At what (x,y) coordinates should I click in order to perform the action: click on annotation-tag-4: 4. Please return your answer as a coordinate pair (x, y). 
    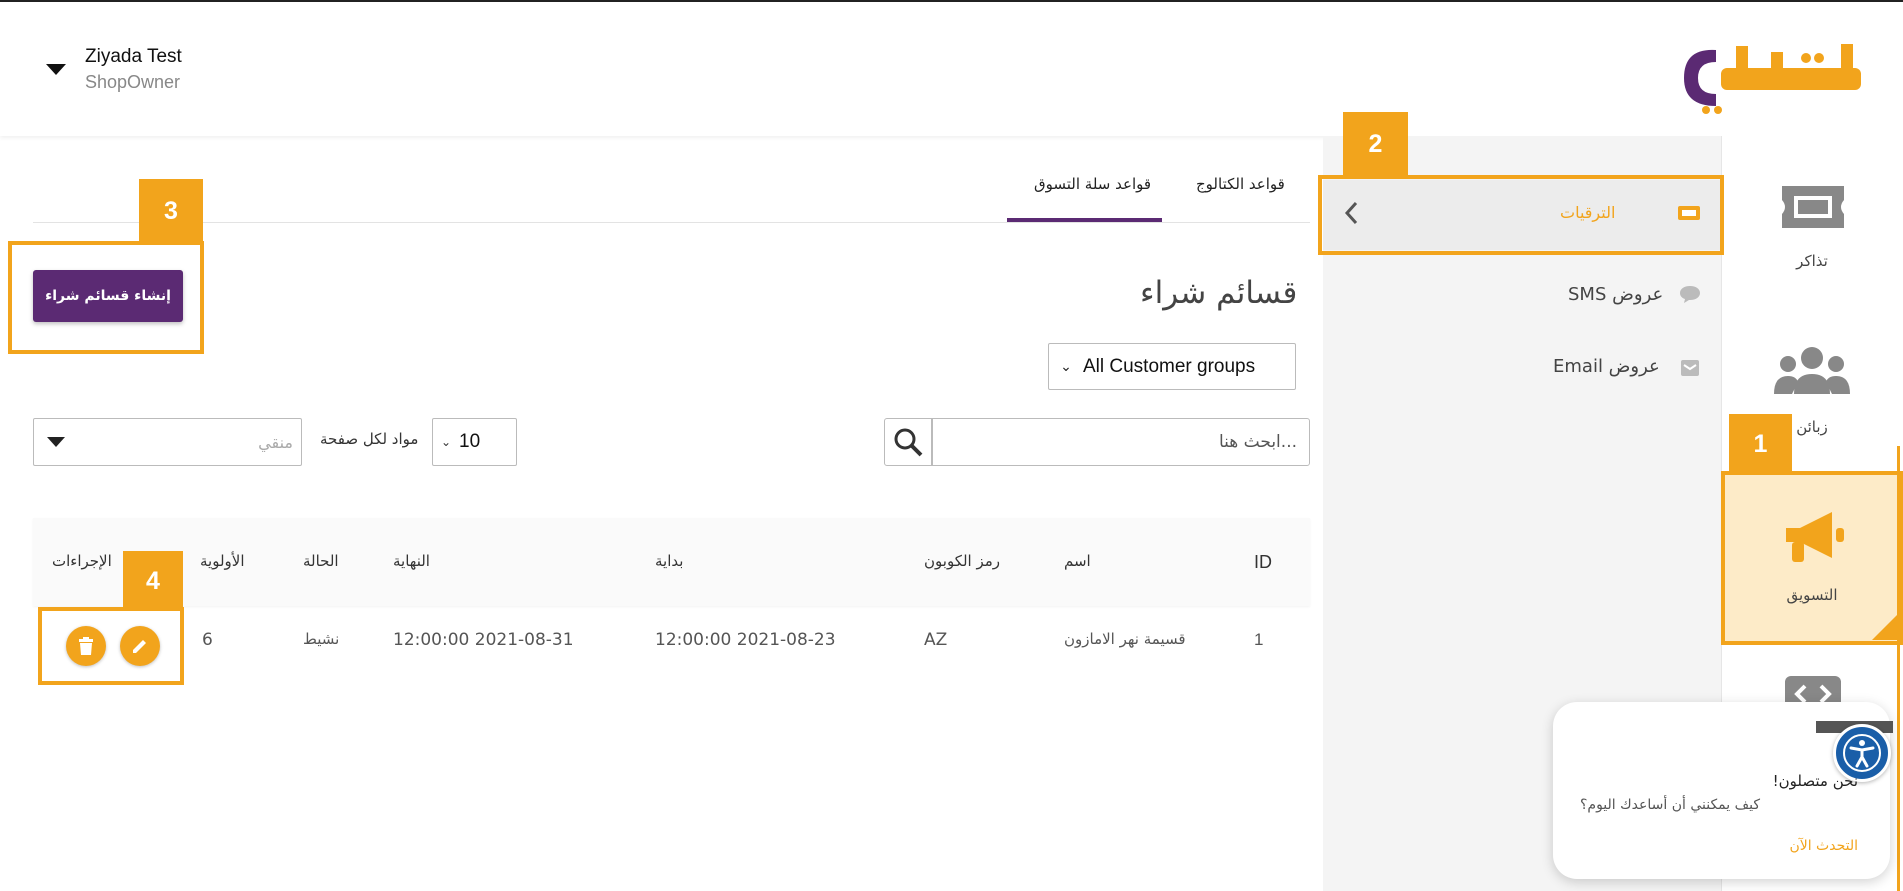
    Looking at the image, I should click on (153, 581).